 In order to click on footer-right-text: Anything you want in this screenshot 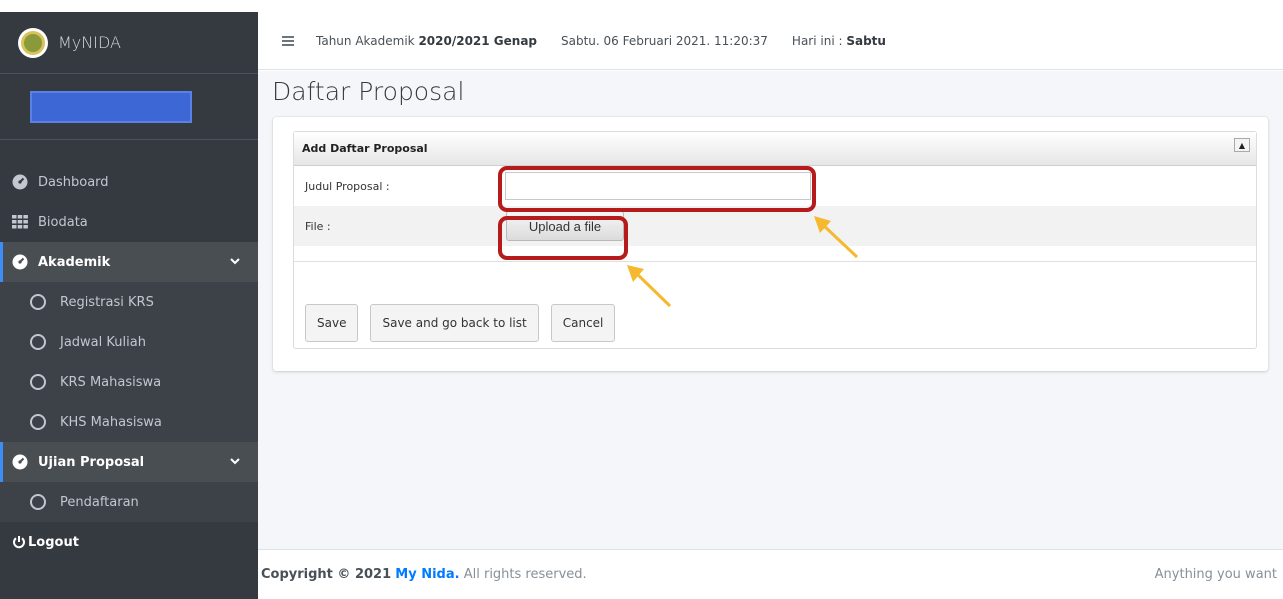, I will do `click(1215, 574)`.